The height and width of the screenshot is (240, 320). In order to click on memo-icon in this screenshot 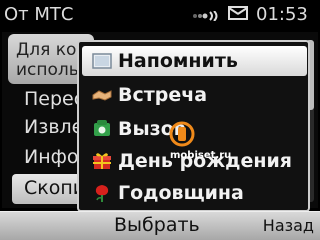, I will do `click(102, 61)`.